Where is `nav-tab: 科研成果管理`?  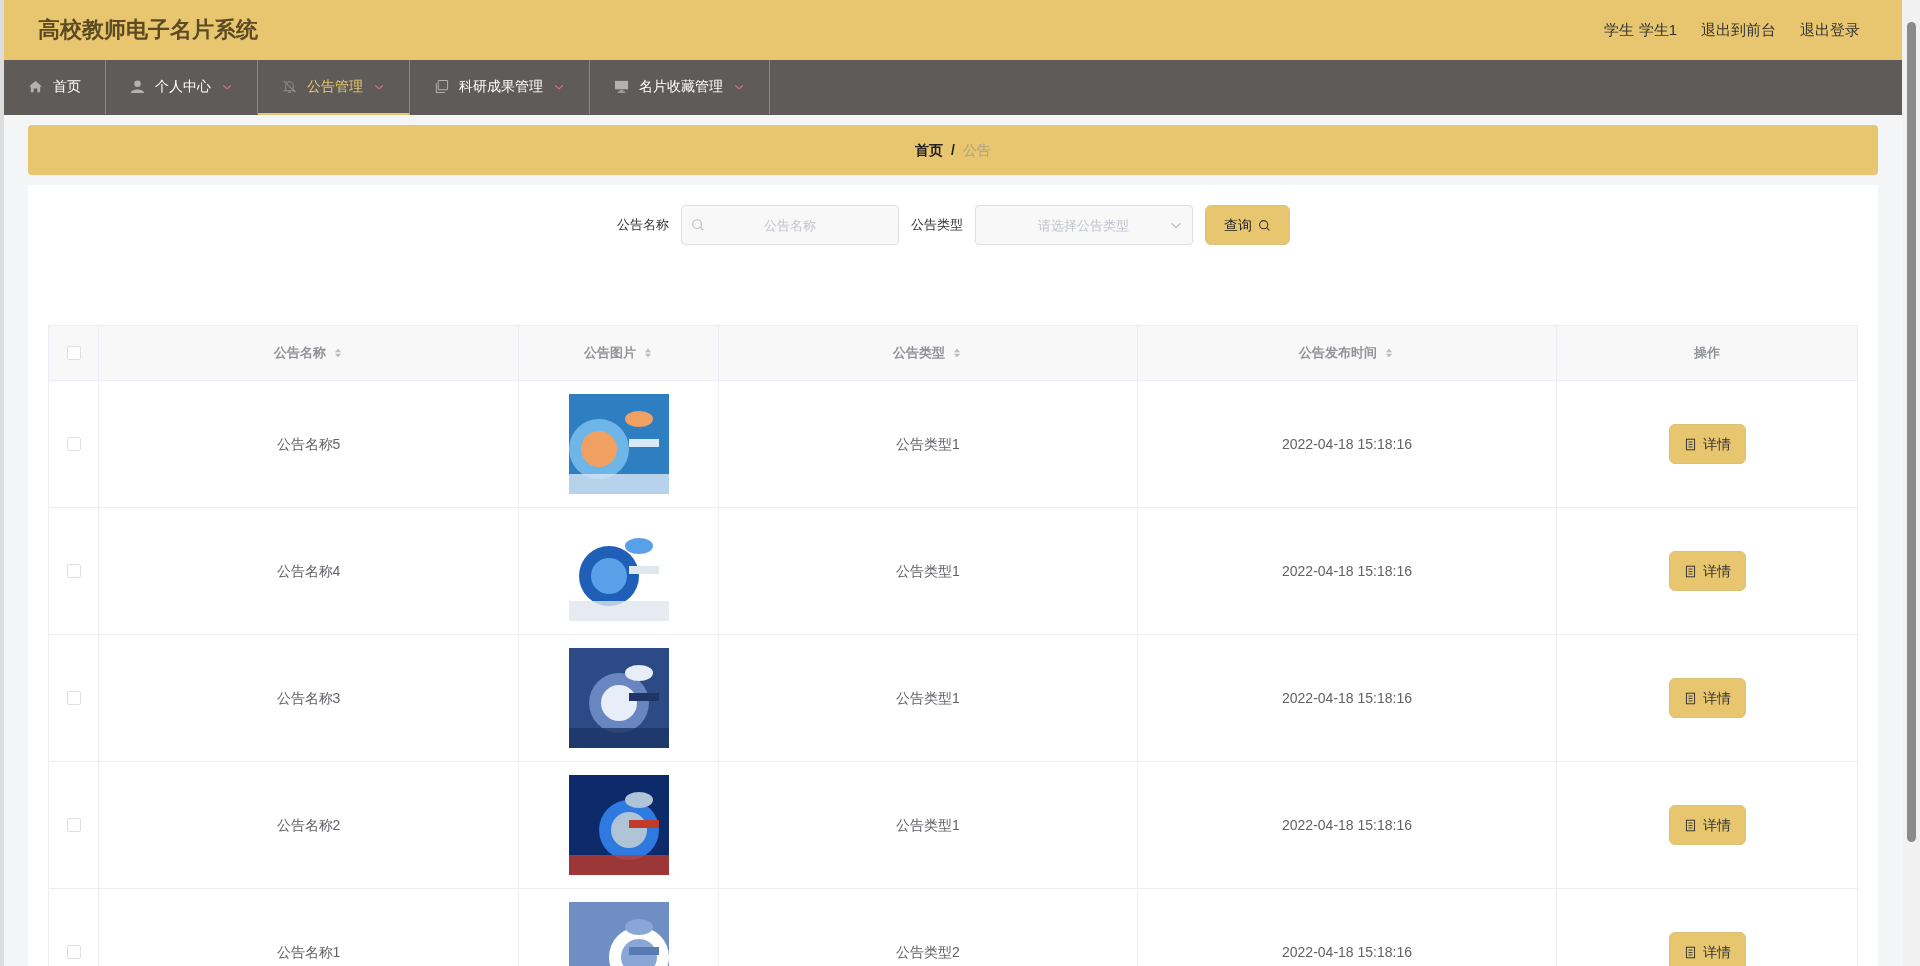
nav-tab: 科研成果管理 is located at coordinates (500, 87).